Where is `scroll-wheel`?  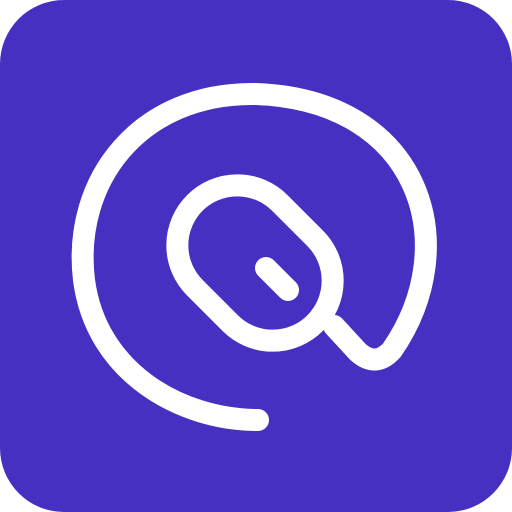
scroll-wheel is located at coordinates (277, 279).